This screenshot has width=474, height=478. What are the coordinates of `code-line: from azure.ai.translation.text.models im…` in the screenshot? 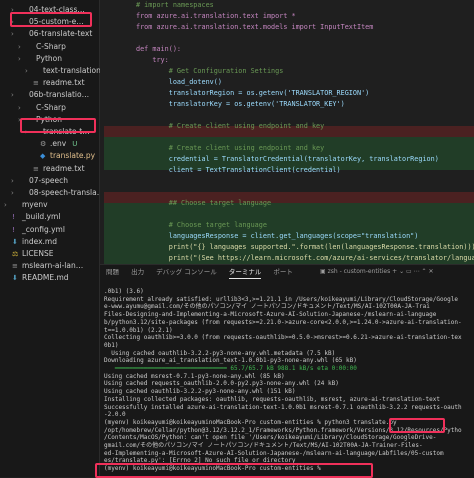 It's located at (255, 27).